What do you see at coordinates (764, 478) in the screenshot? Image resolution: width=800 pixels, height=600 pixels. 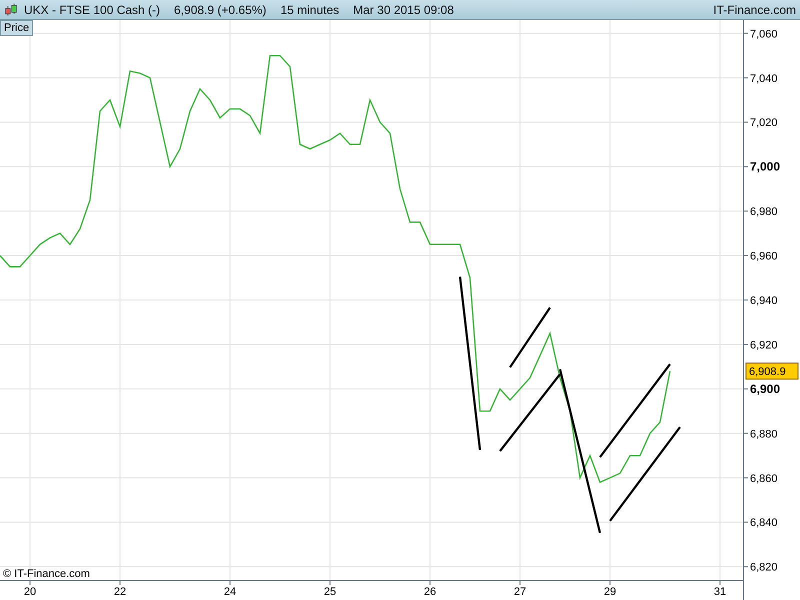 I see `y-tick-label: 6,860` at bounding box center [764, 478].